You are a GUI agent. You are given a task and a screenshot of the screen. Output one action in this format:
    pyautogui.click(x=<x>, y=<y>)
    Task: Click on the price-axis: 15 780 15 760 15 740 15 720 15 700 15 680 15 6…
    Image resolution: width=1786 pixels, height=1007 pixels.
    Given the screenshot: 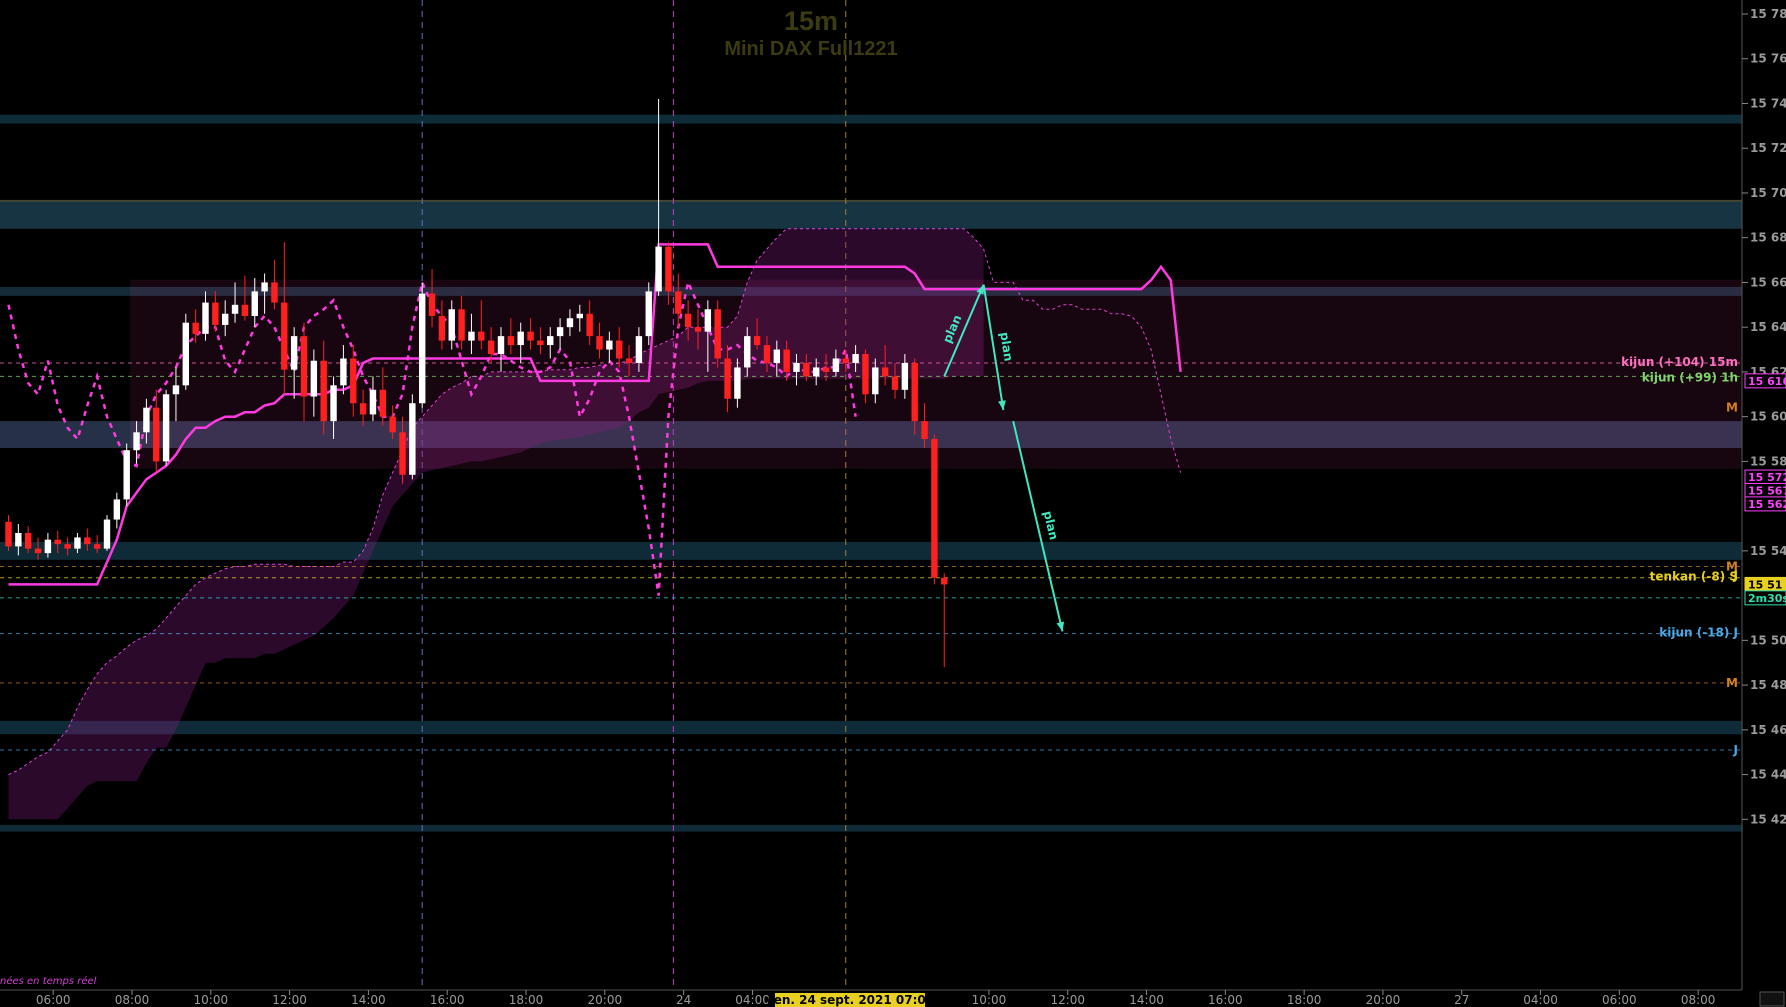 What is the action you would take?
    pyautogui.click(x=1763, y=495)
    